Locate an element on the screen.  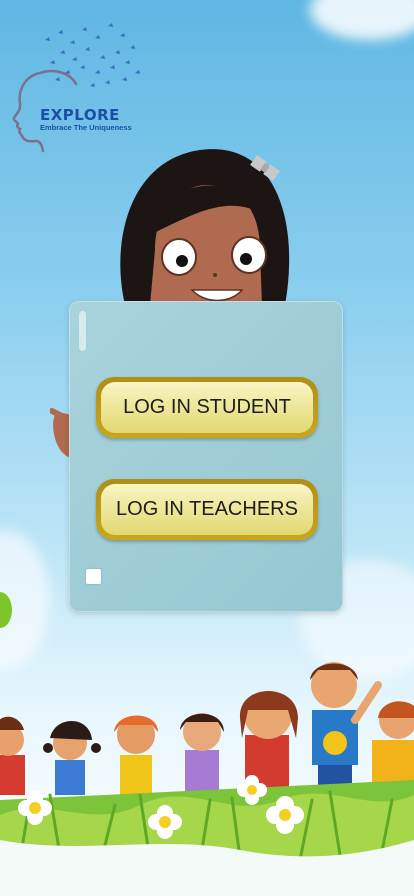
logo-title: EXPLORE is located at coordinates (80, 115).